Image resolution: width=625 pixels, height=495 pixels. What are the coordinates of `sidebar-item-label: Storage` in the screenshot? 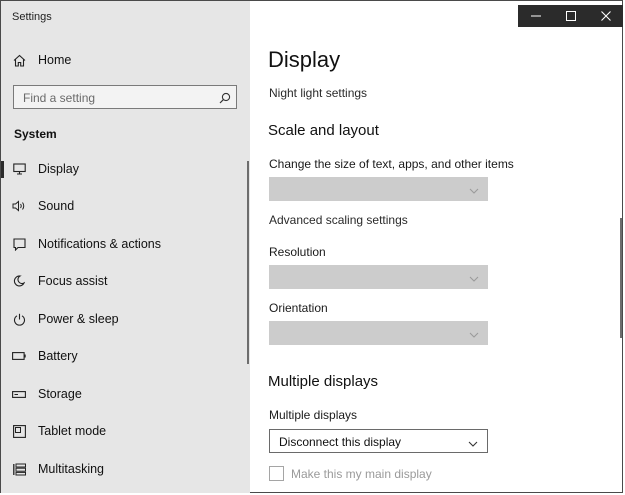 It's located at (60, 394).